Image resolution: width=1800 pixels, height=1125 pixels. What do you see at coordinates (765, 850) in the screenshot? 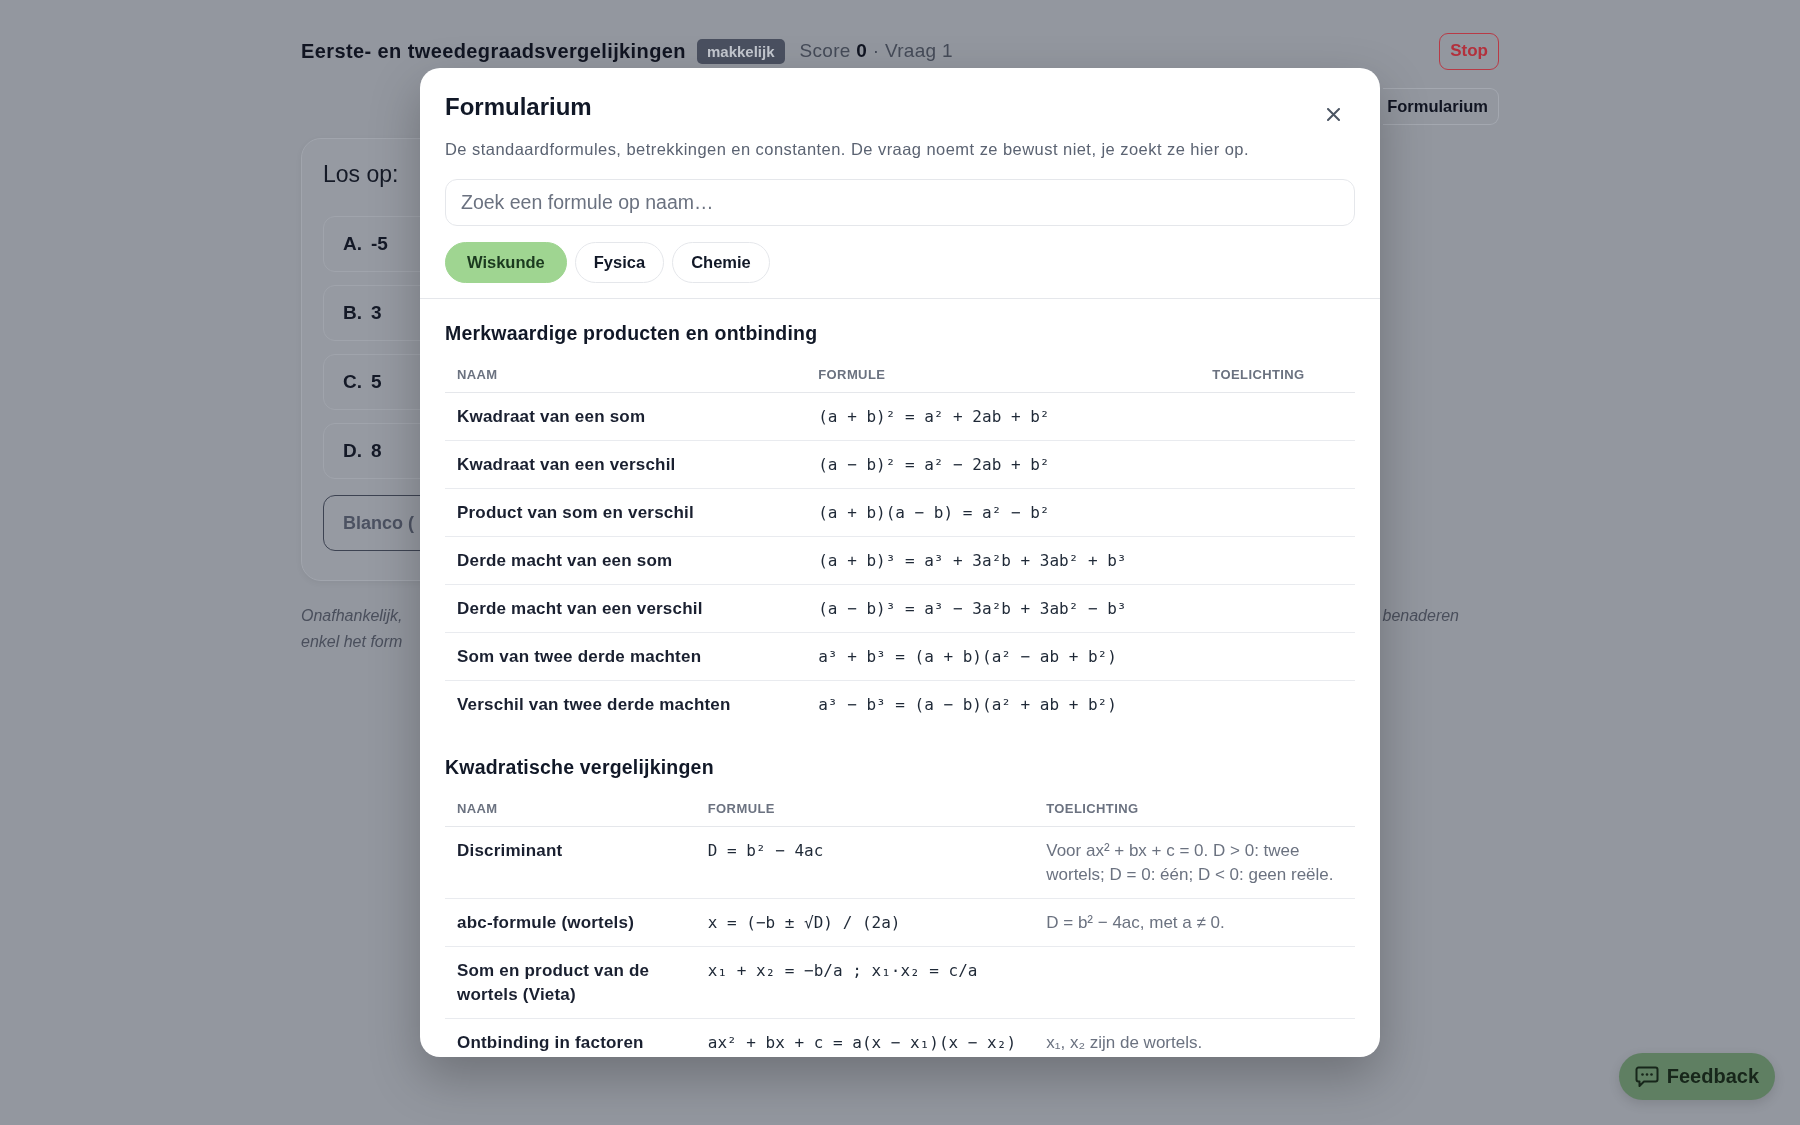
I see `formula-expression: D = b² − 4ac` at bounding box center [765, 850].